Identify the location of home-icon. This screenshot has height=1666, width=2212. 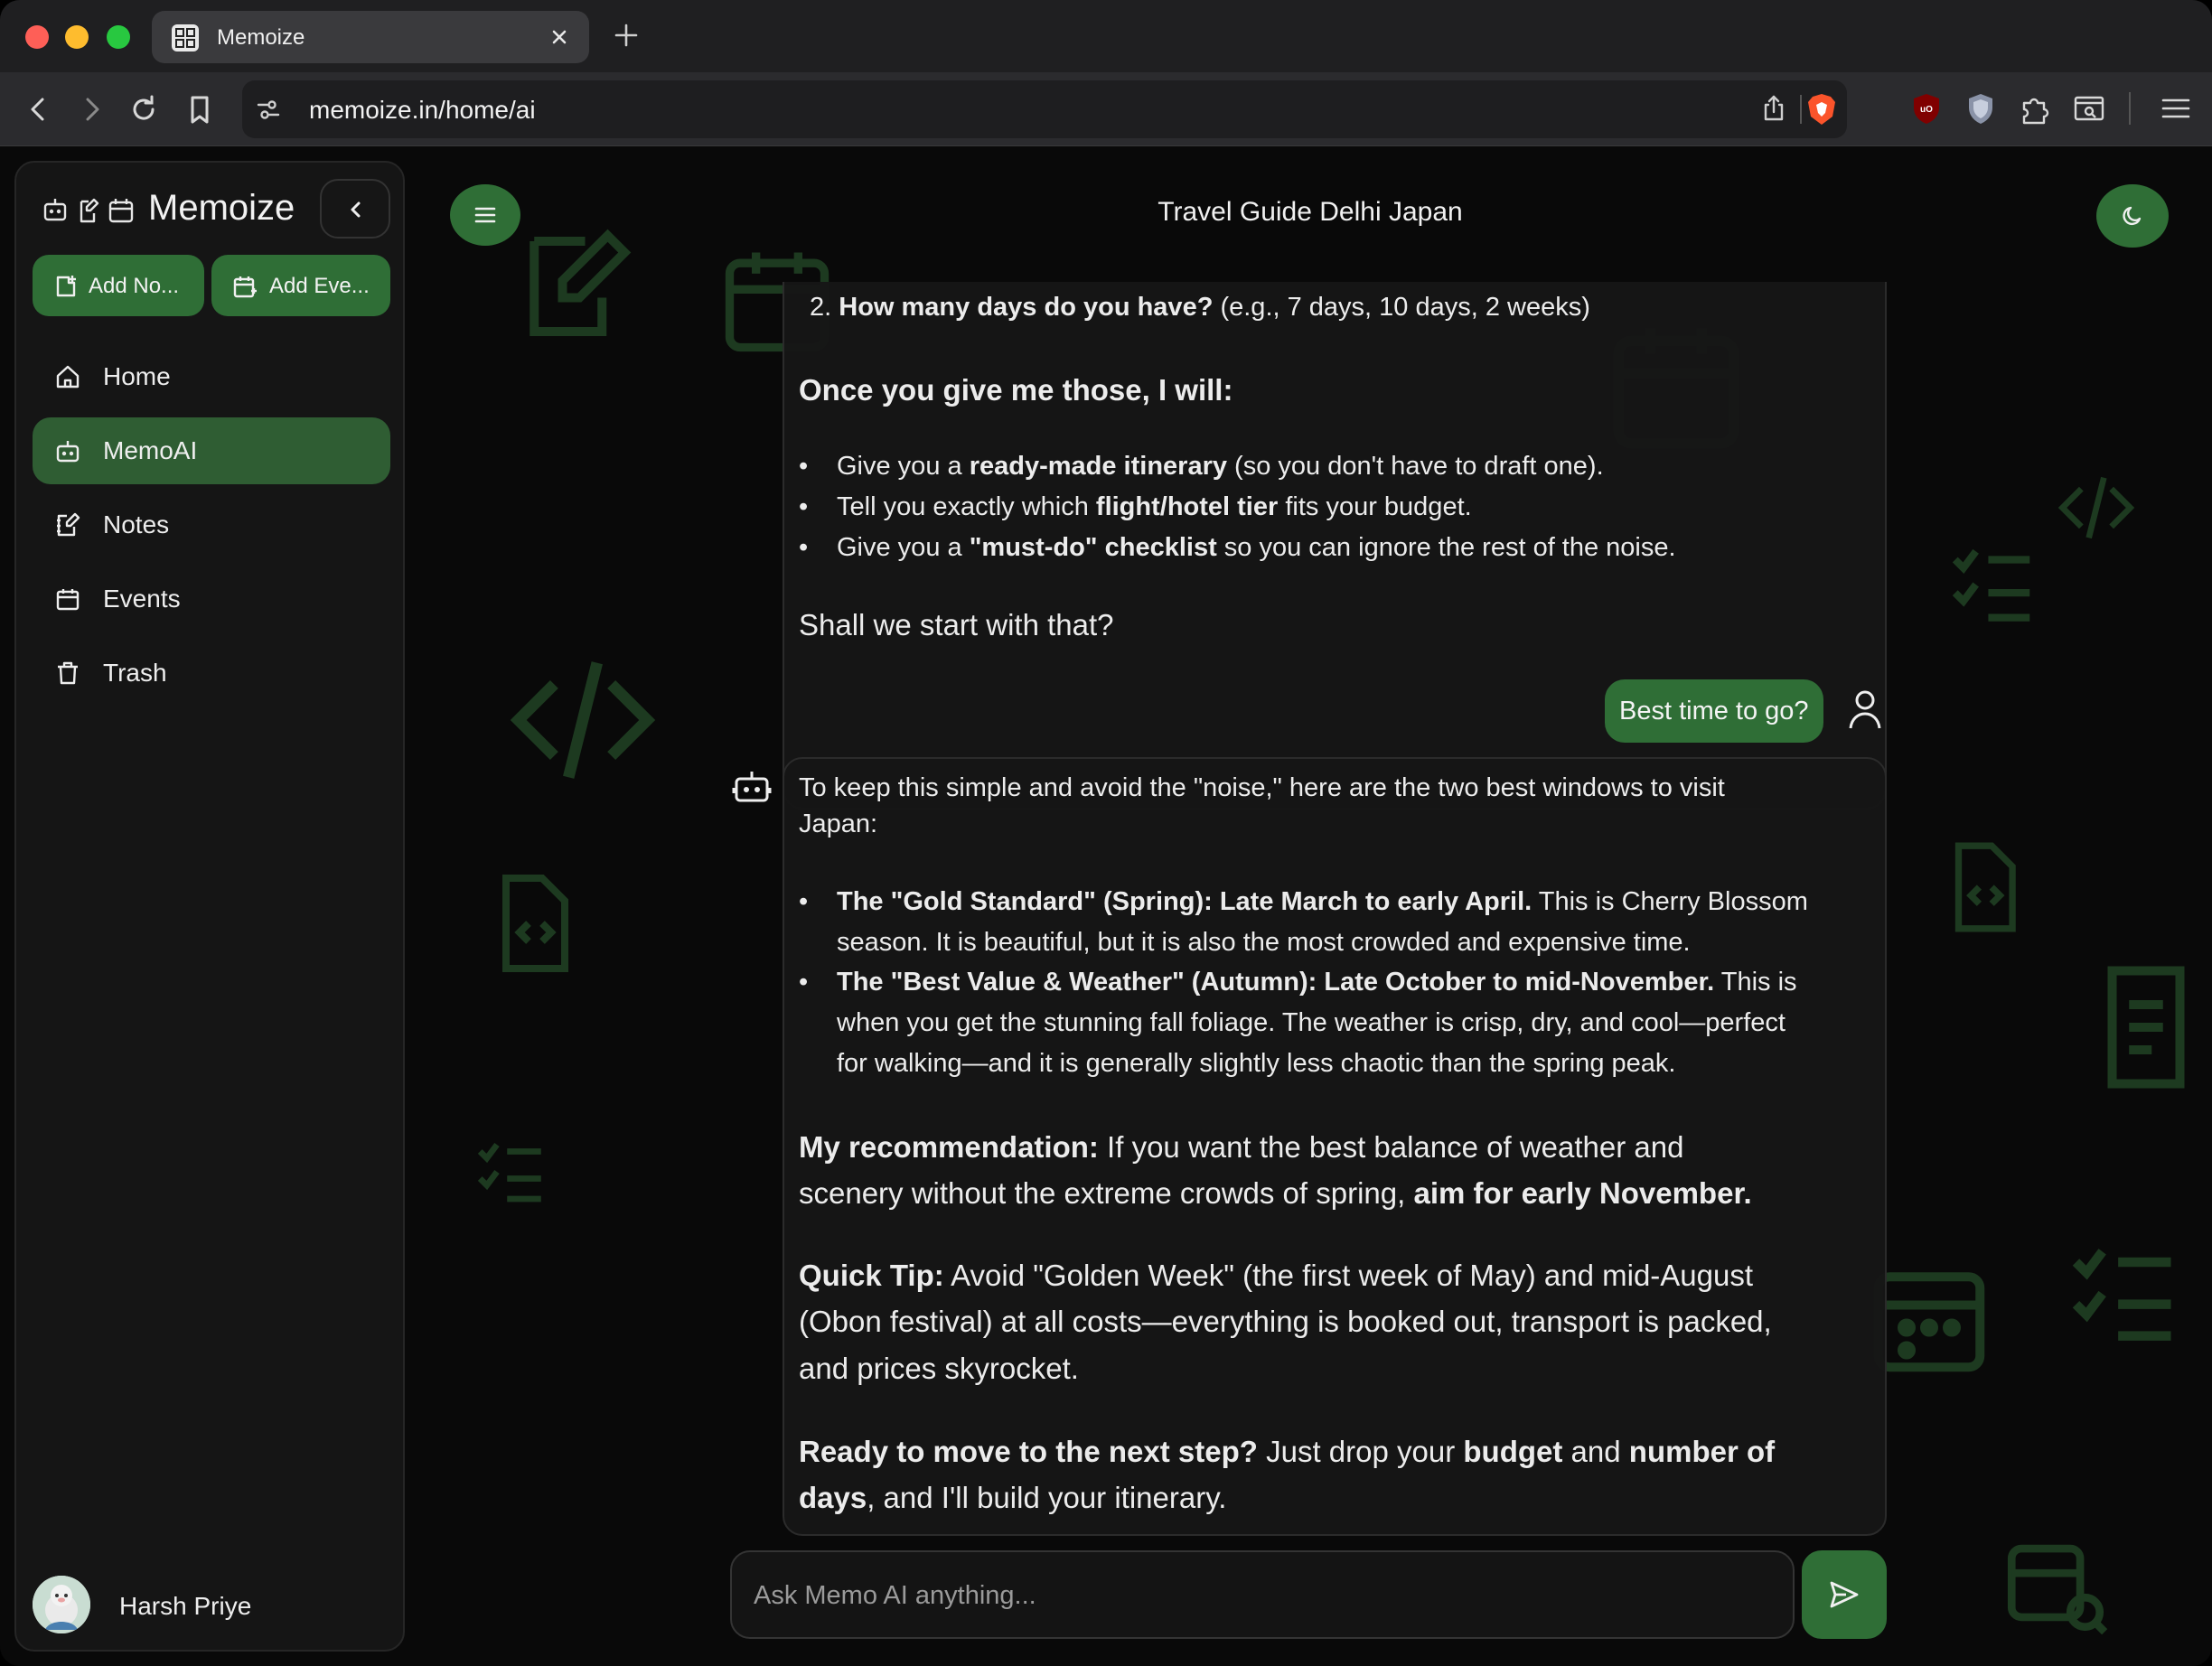
(67, 376).